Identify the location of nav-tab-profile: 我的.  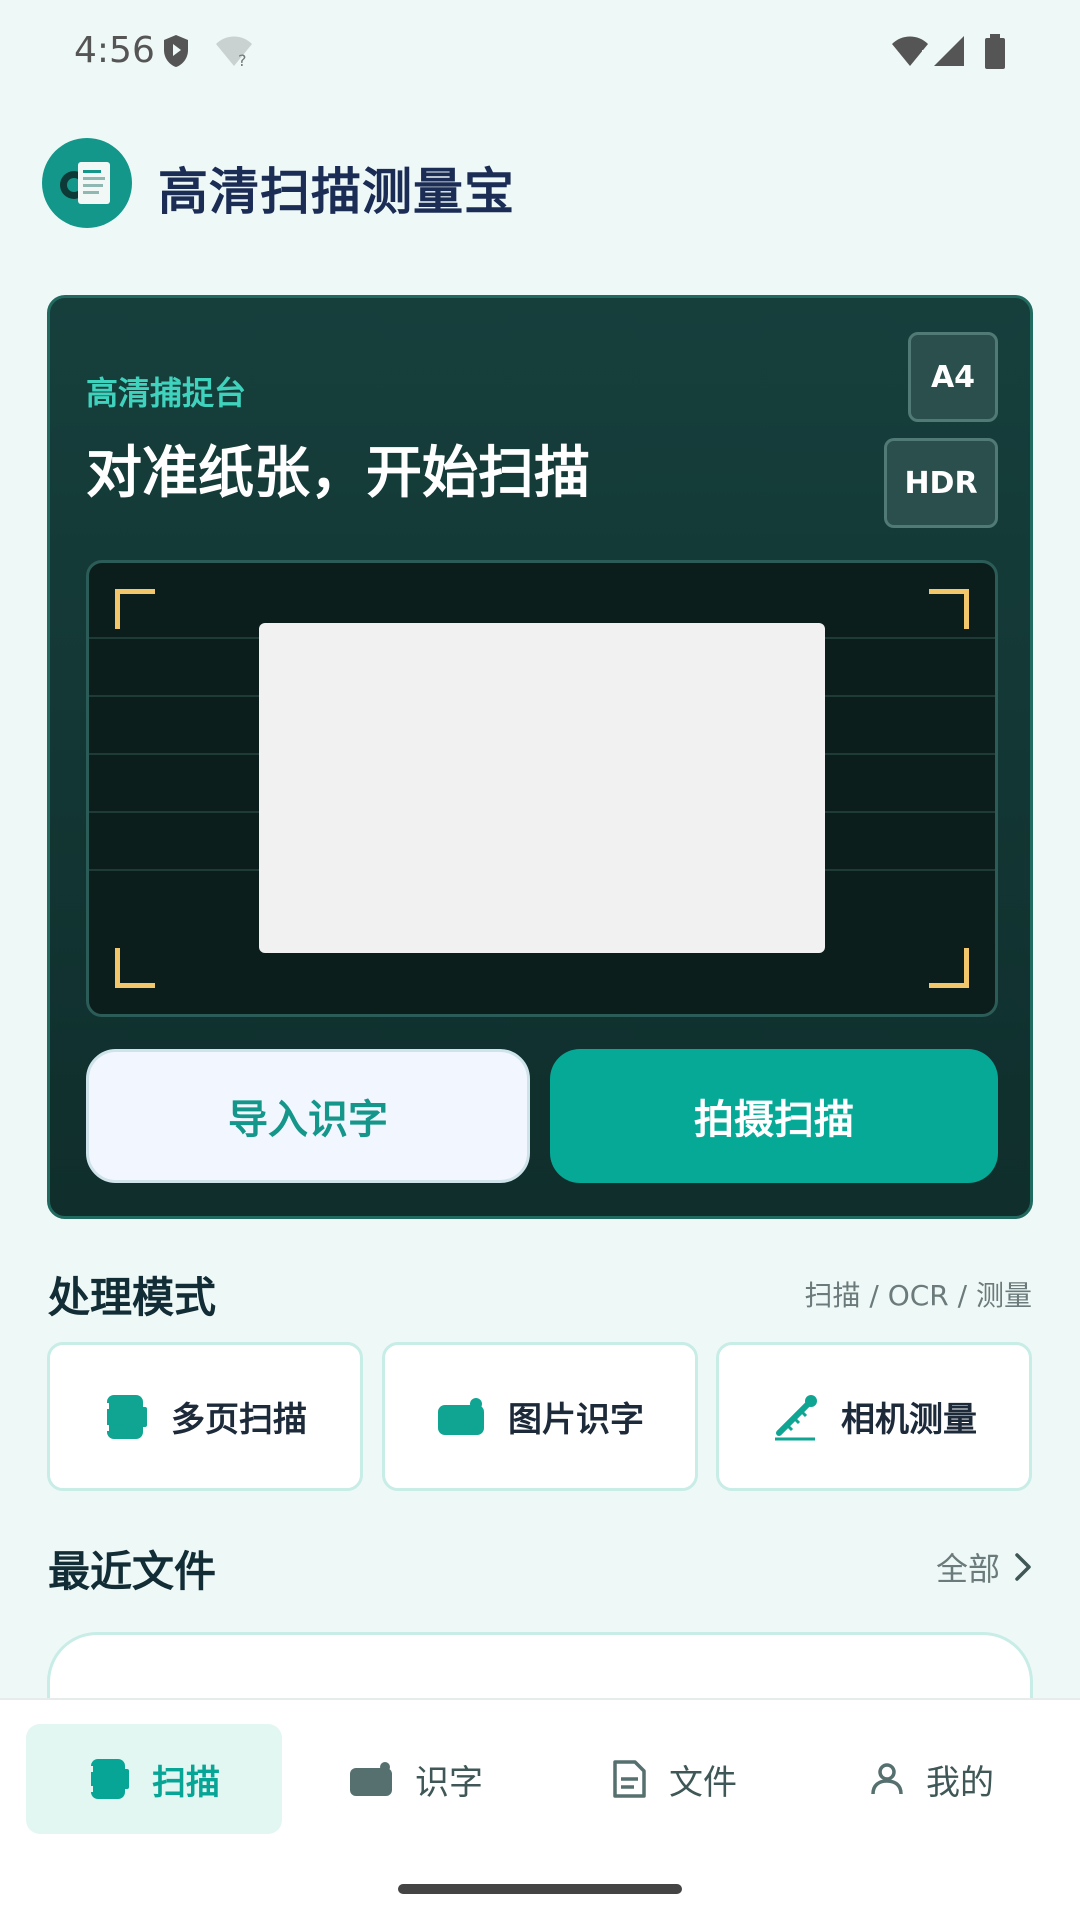
(932, 1779).